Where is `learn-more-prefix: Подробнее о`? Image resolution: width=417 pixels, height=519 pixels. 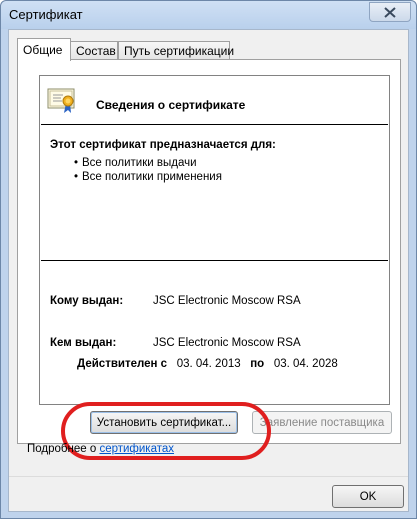
learn-more-prefix: Подробнее о is located at coordinates (62, 449).